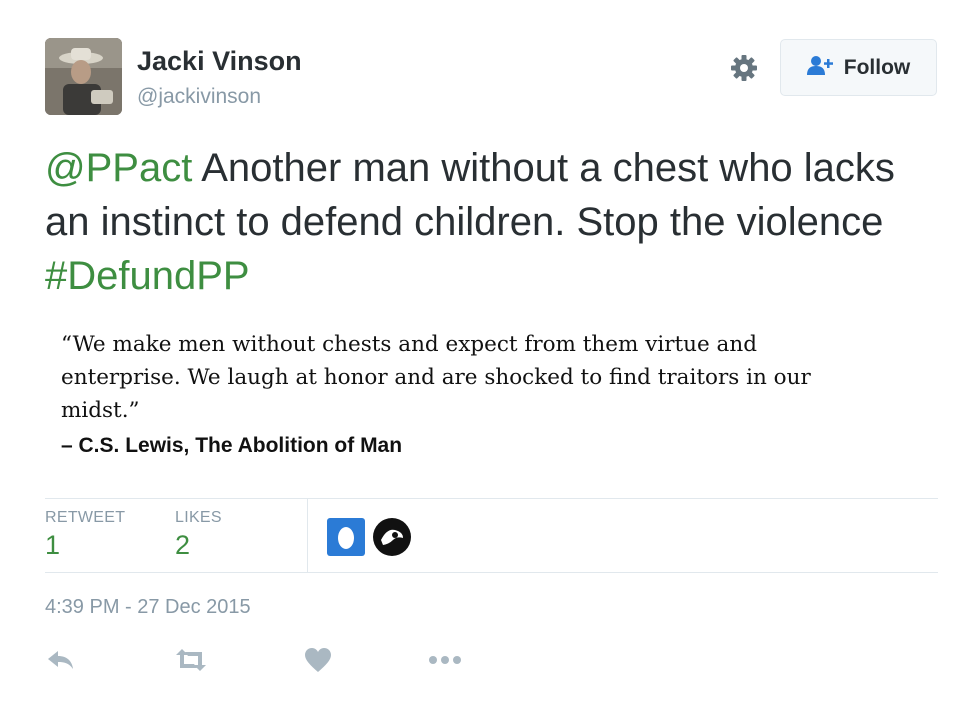 The image size is (980, 704). I want to click on gear-icon, so click(744, 68).